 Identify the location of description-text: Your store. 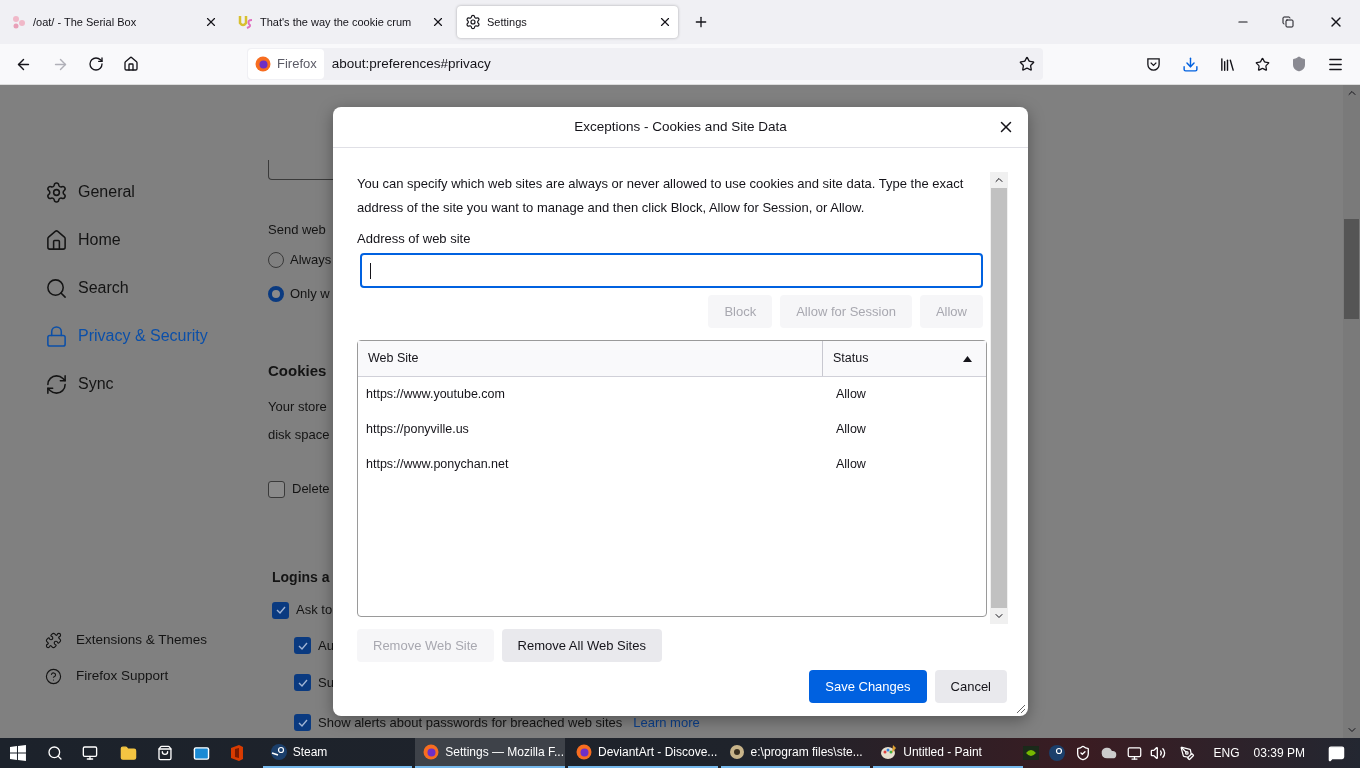
(298, 407).